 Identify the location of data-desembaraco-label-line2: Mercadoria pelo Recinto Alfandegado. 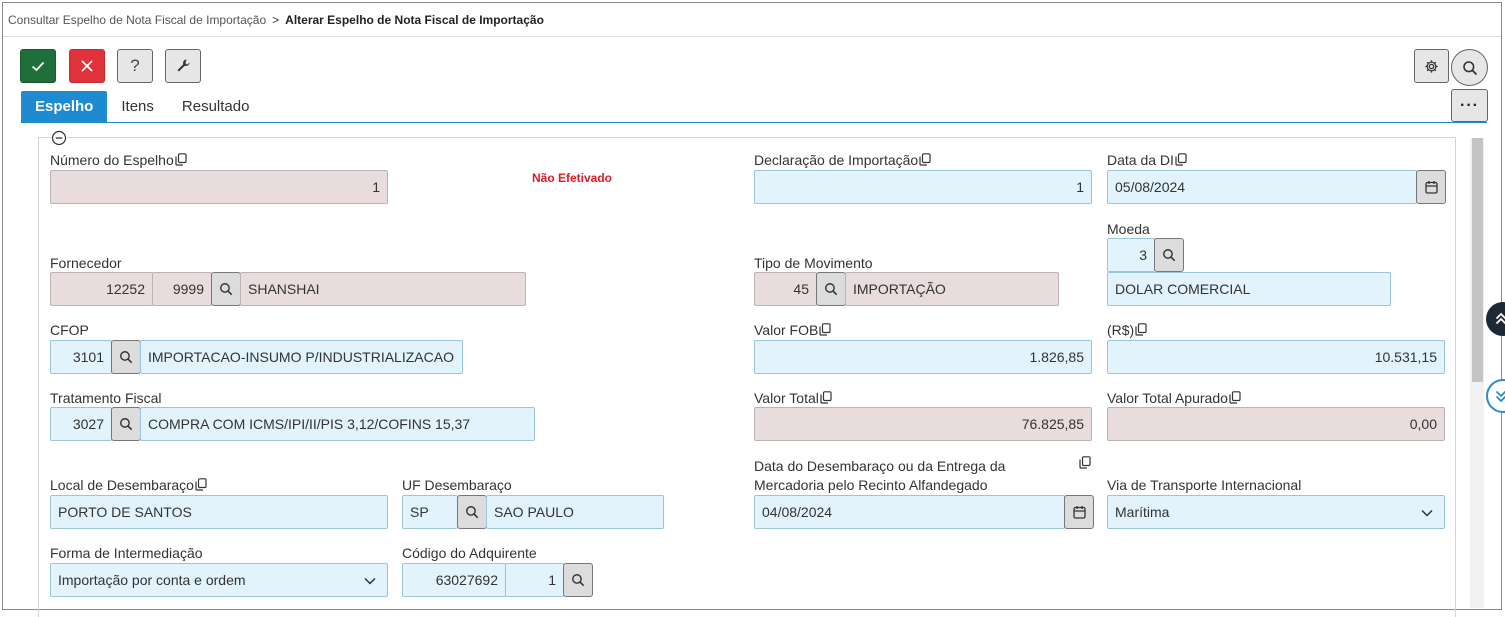
(871, 485).